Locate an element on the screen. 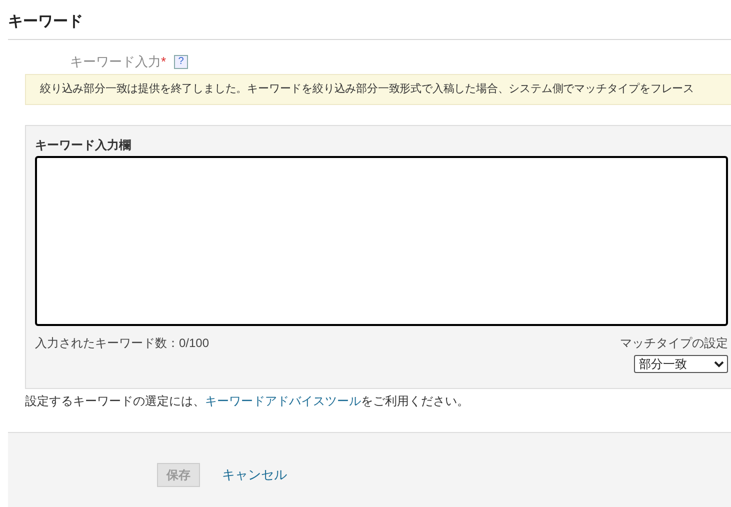 The width and height of the screenshot is (731, 507). help-icon: ? is located at coordinates (181, 62).